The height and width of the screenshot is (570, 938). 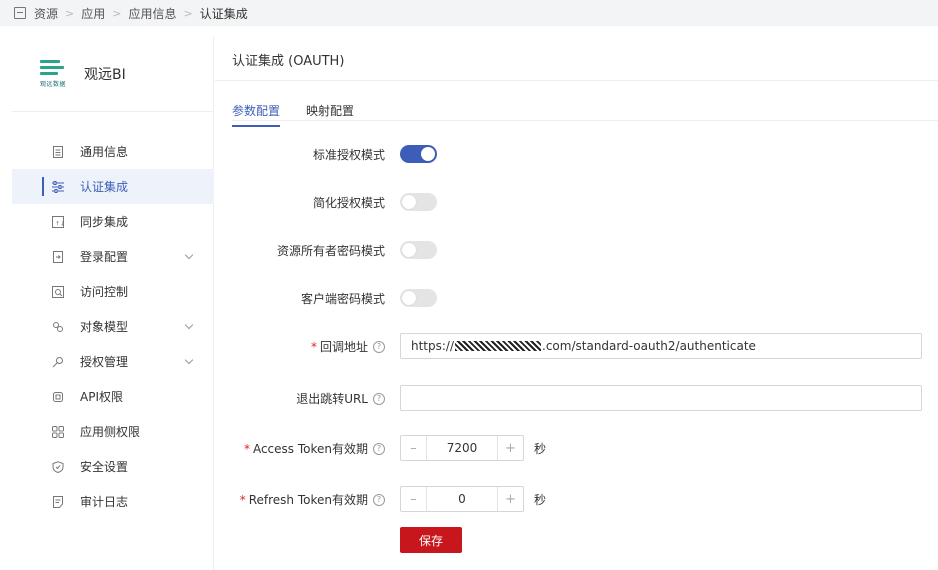 What do you see at coordinates (104, 467) in the screenshot?
I see `sidebar-item-label: 安全设置` at bounding box center [104, 467].